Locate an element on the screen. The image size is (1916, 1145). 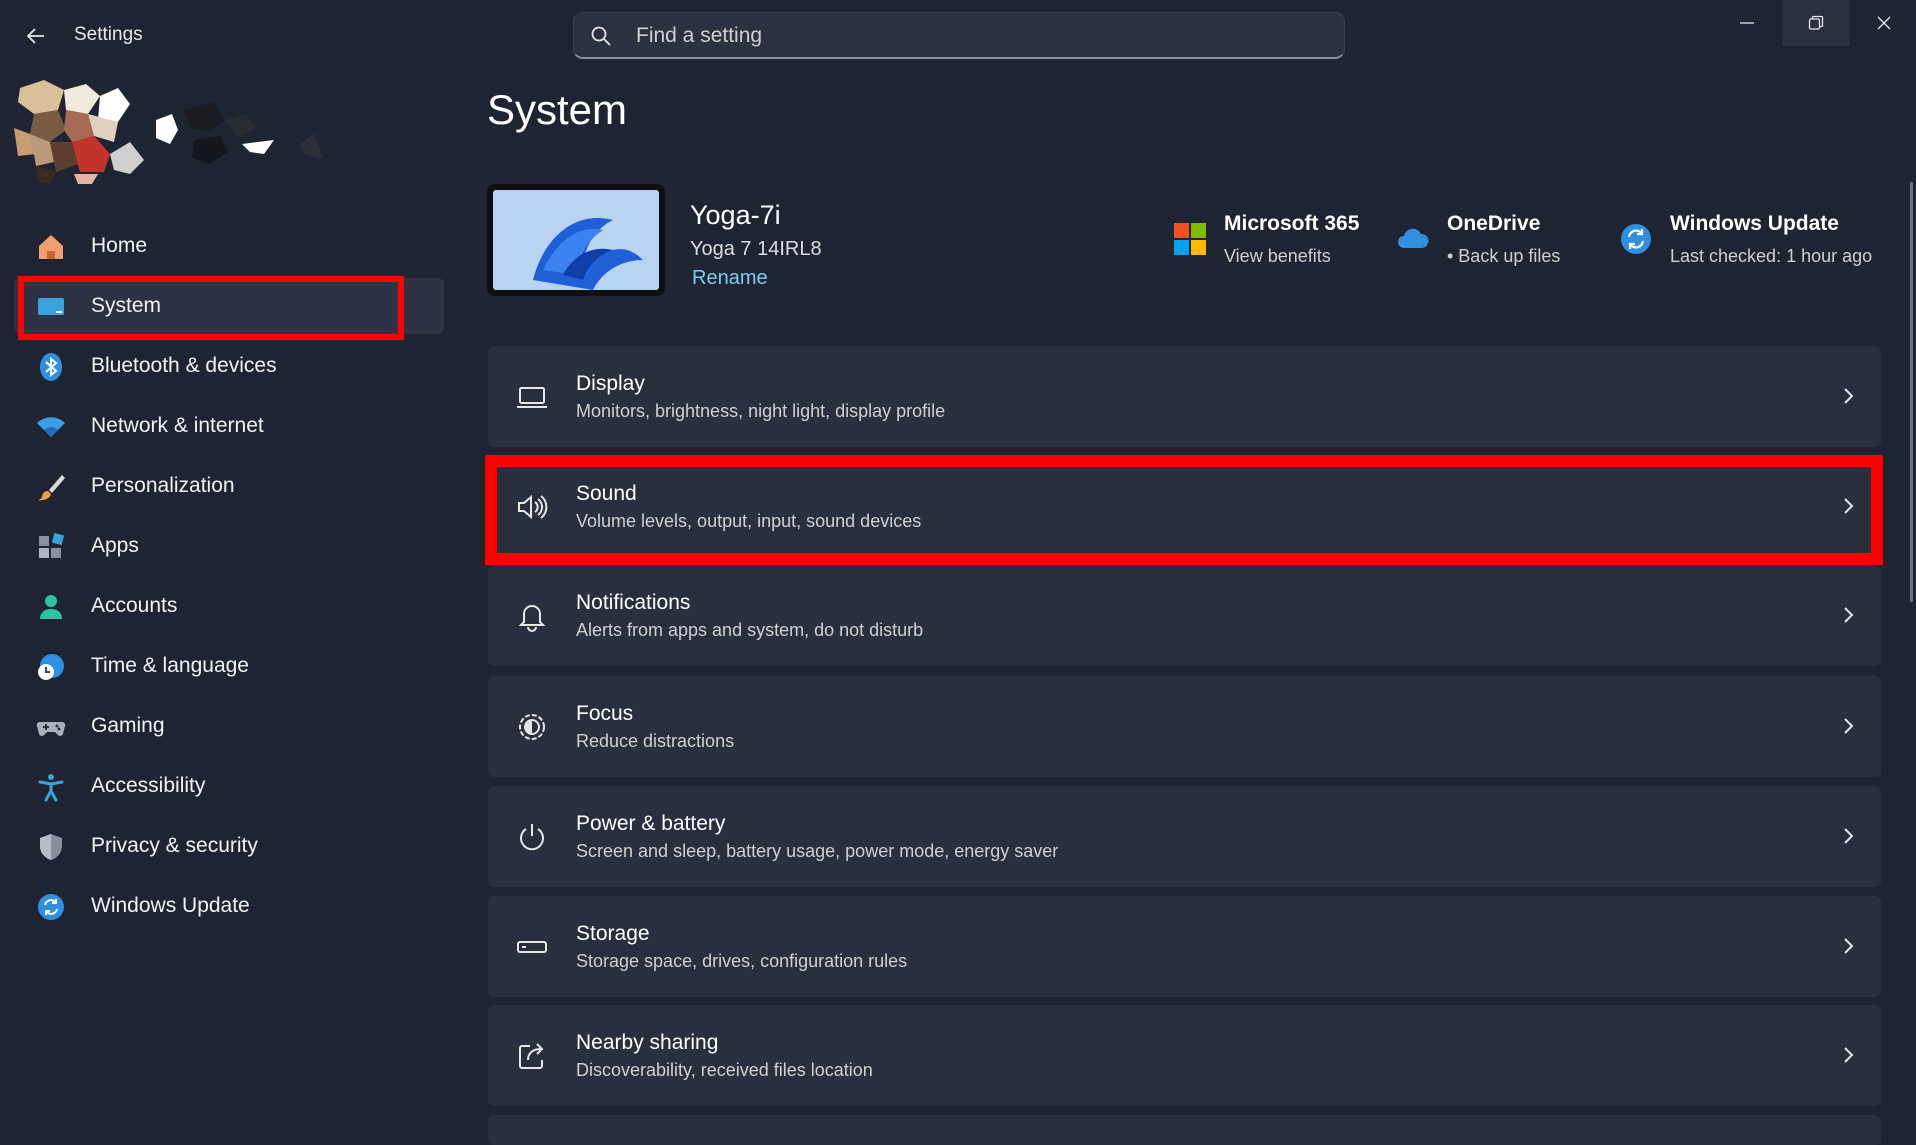
settings-item-subtitle: Discoverability, received files location is located at coordinates (724, 1070).